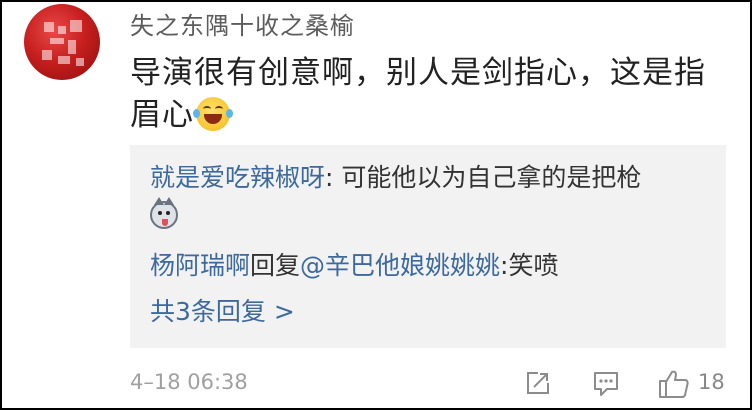 Image resolution: width=752 pixels, height=410 pixels. I want to click on reply-mention: @辛巴他娘姚姚姚, so click(400, 265).